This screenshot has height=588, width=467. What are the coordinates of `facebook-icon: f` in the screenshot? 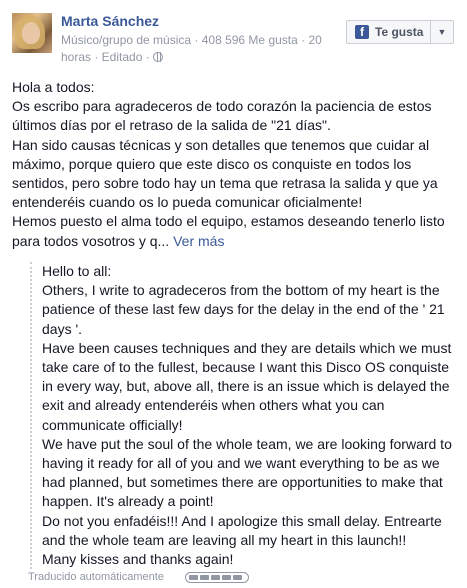 It's located at (362, 32).